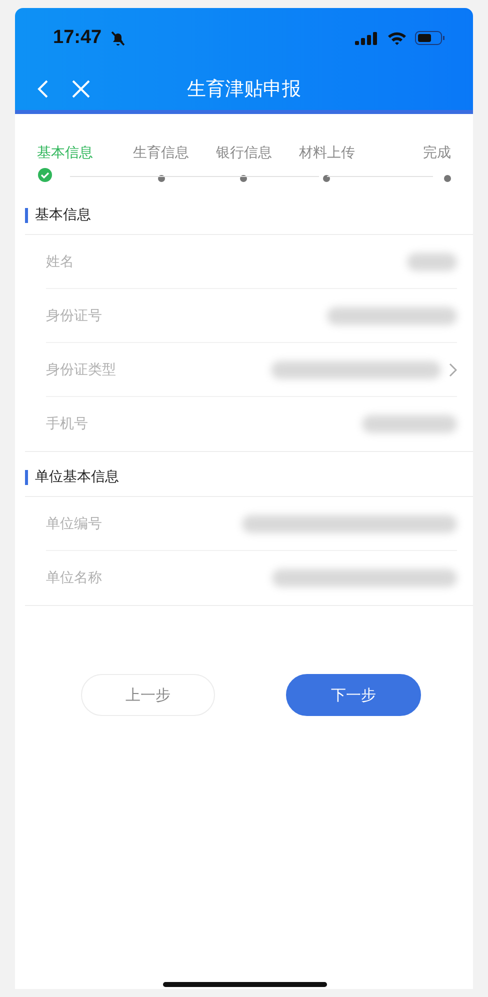 This screenshot has height=997, width=488. I want to click on field-label: 身份证号, so click(74, 315).